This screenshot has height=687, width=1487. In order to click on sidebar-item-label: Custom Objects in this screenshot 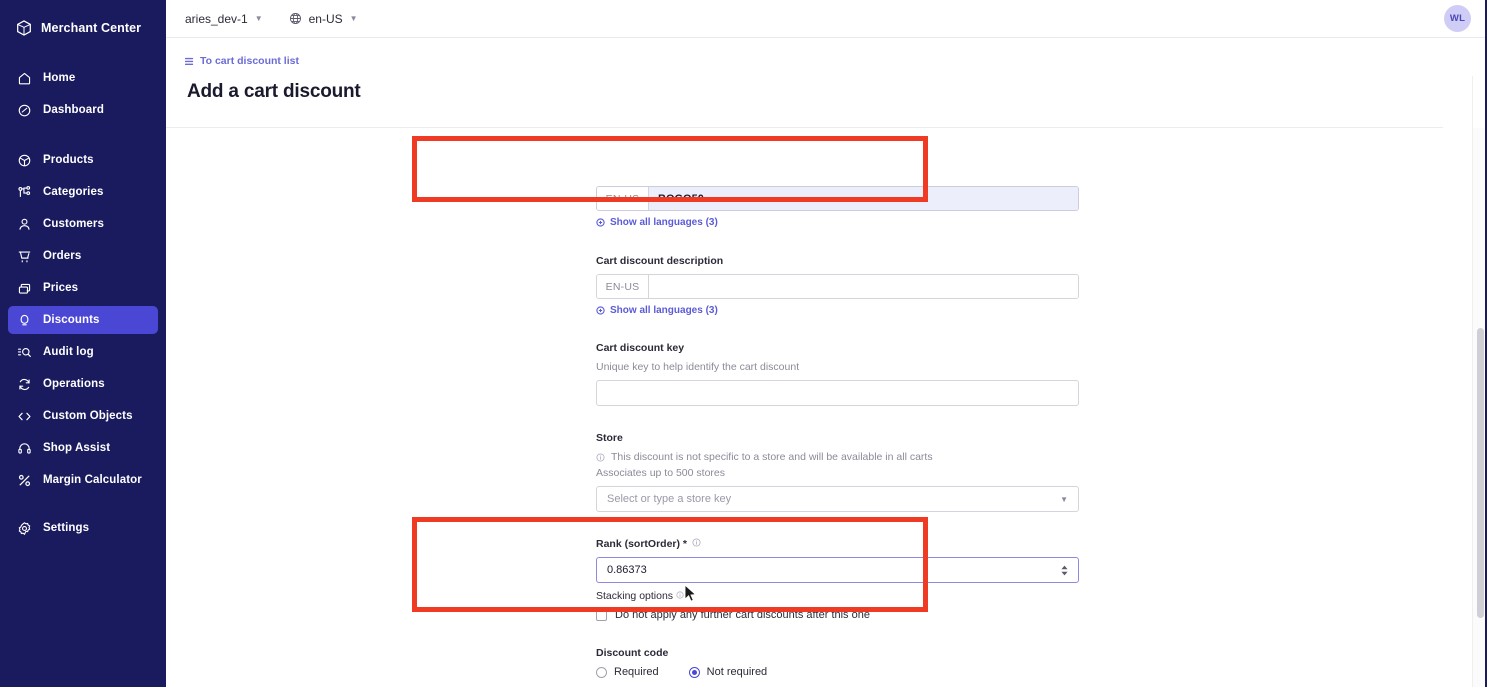, I will do `click(88, 416)`.